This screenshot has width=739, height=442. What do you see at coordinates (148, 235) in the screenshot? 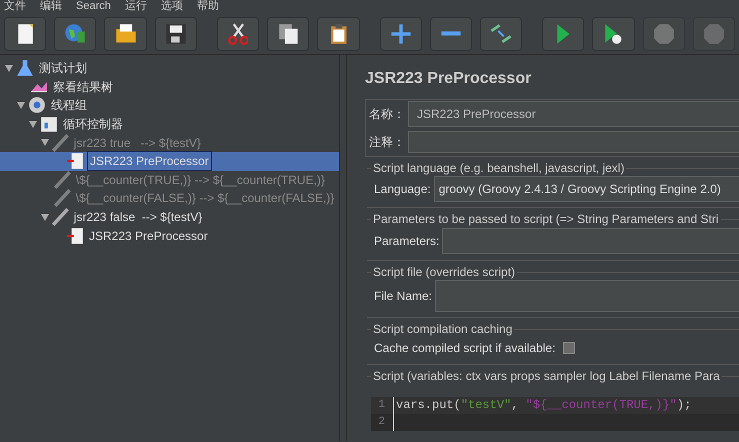
I see `tree-item: JSR223 PreProcessor` at bounding box center [148, 235].